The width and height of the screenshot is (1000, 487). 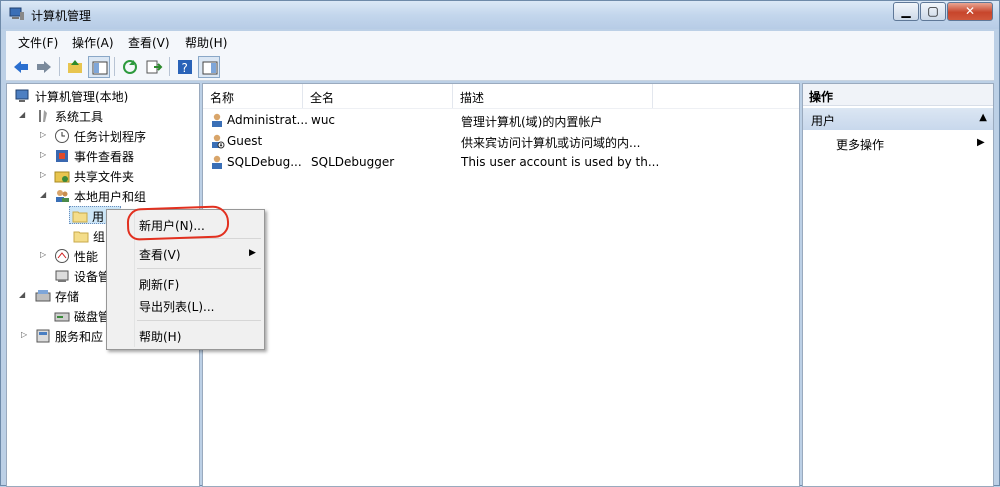 I want to click on table-row: Administrat... wuc 管理计算机(域)的内置帐户, so click(x=501, y=120).